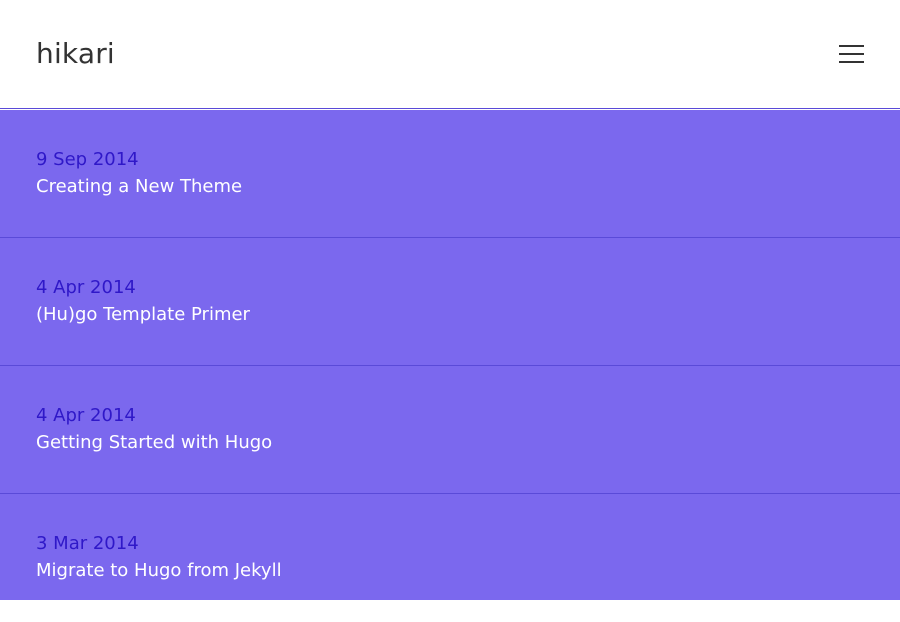 This screenshot has height=622, width=900. I want to click on post-title-link: Creating a New Theme, so click(139, 187).